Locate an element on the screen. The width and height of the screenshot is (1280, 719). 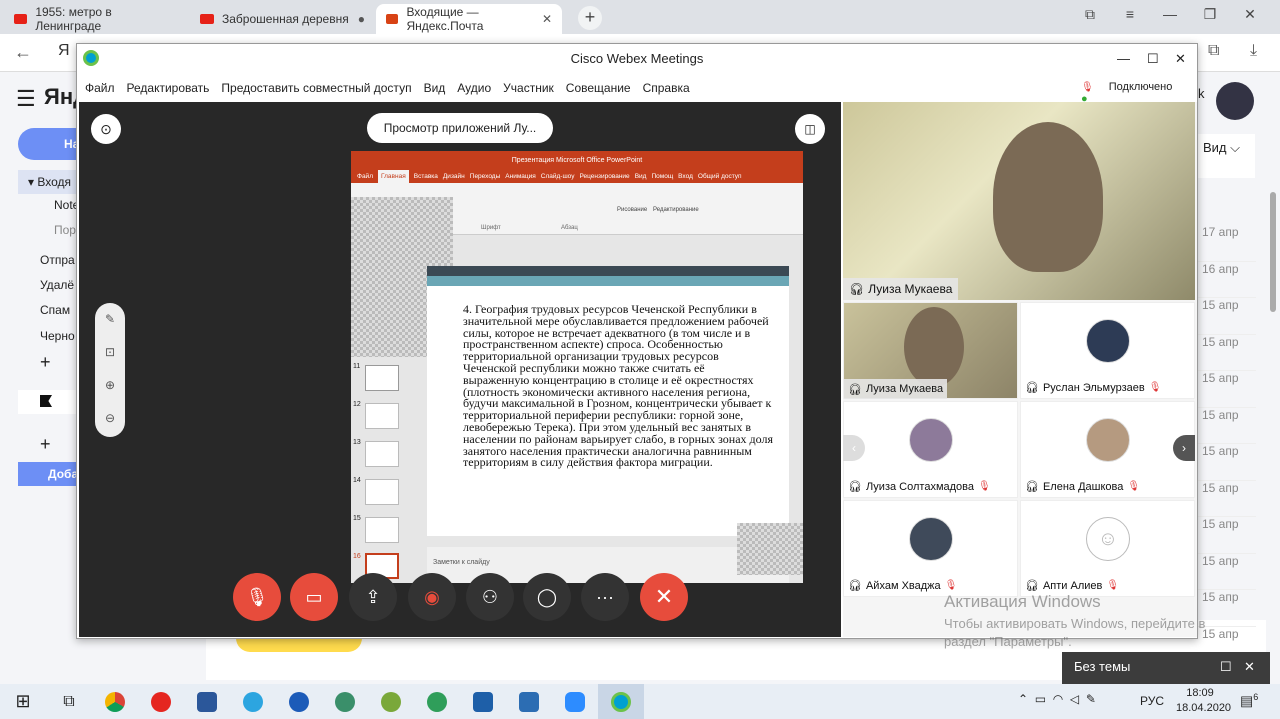
task-view-icon: ⧉ is located at coordinates (69, 701).